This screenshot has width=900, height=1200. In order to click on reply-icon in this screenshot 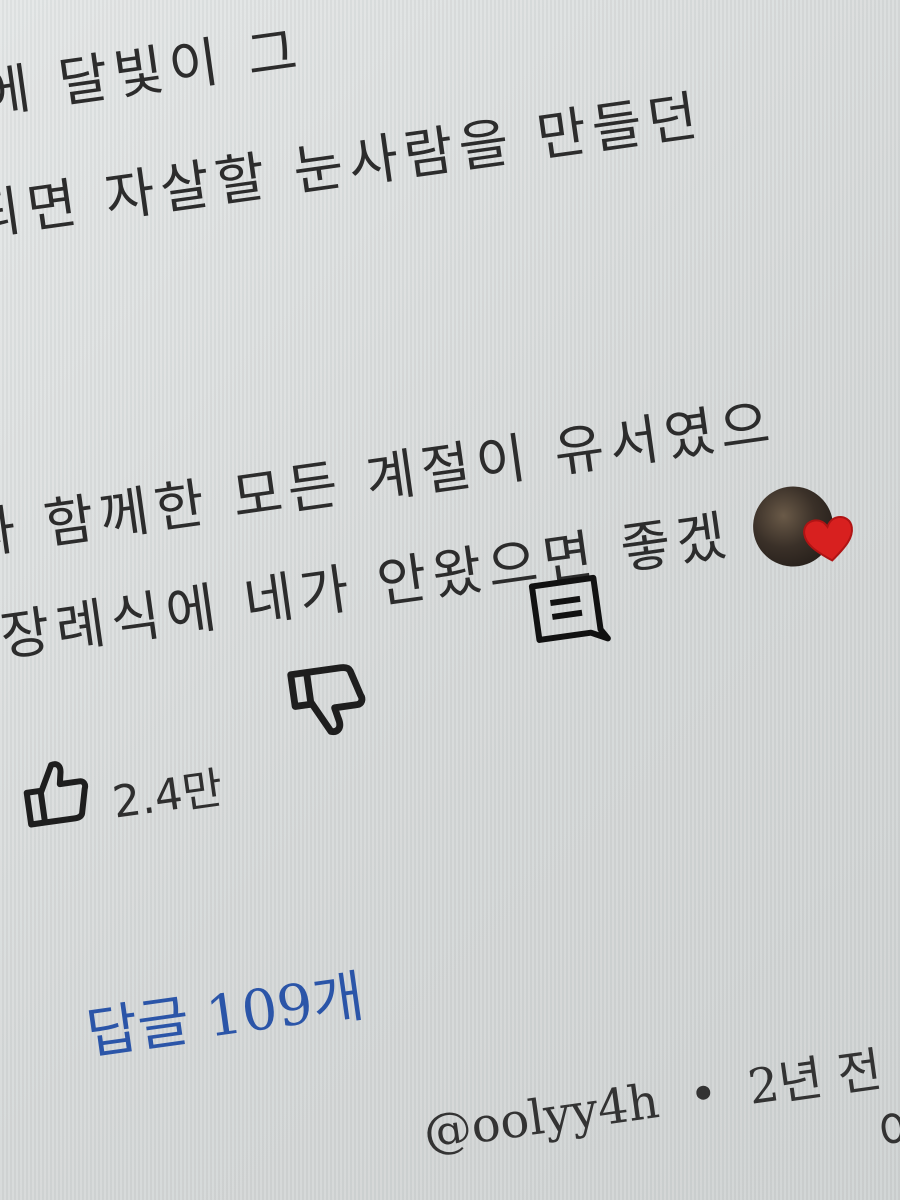, I will do `click(568, 616)`.